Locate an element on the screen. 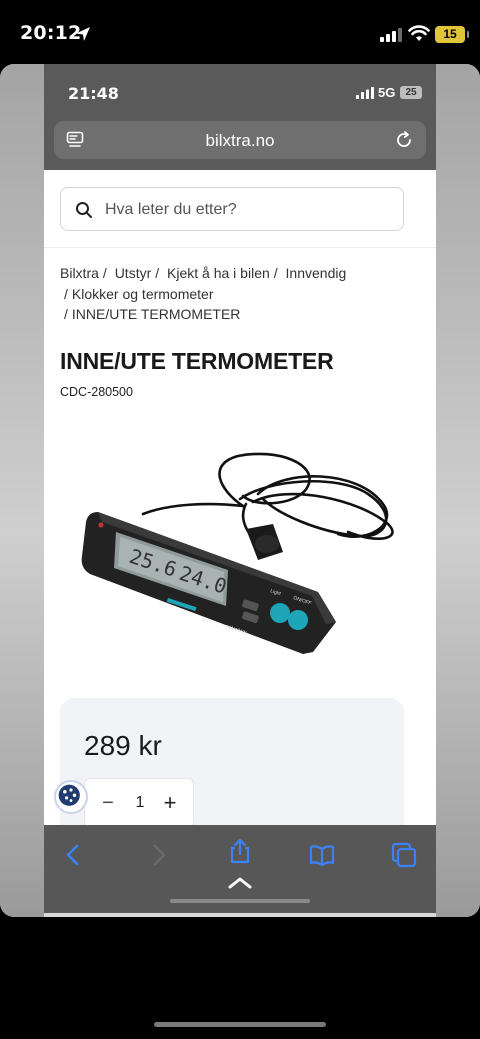 The height and width of the screenshot is (1039, 480). breadcrumb-link: Utstyr is located at coordinates (133, 273).